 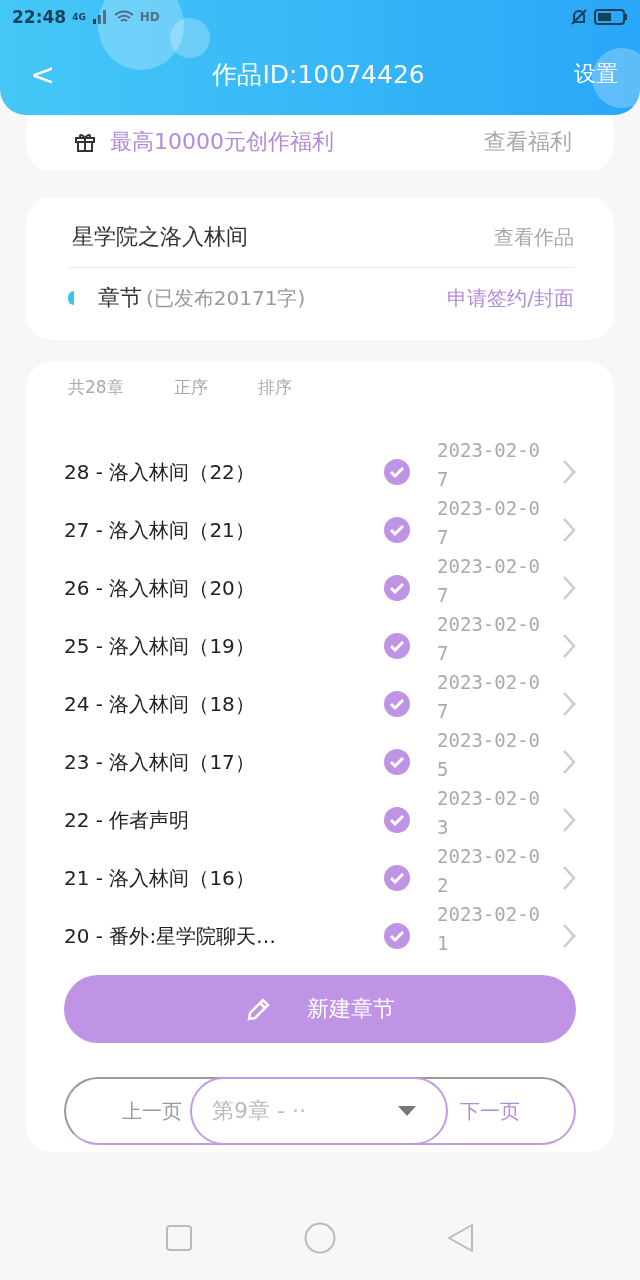 What do you see at coordinates (224, 530) in the screenshot?
I see `chapter-title: 27 - 洛入林间（21）` at bounding box center [224, 530].